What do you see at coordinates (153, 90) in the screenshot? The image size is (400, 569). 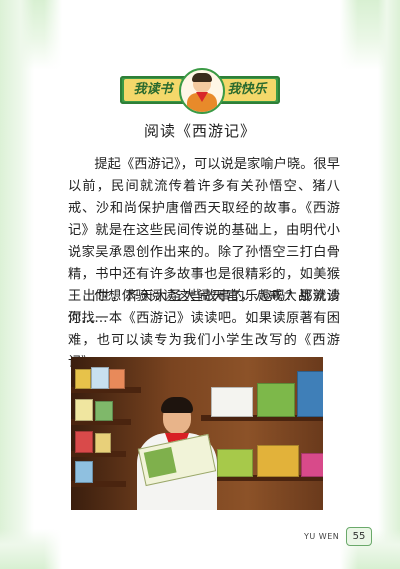 I see `banner-left-text: 我读书` at bounding box center [153, 90].